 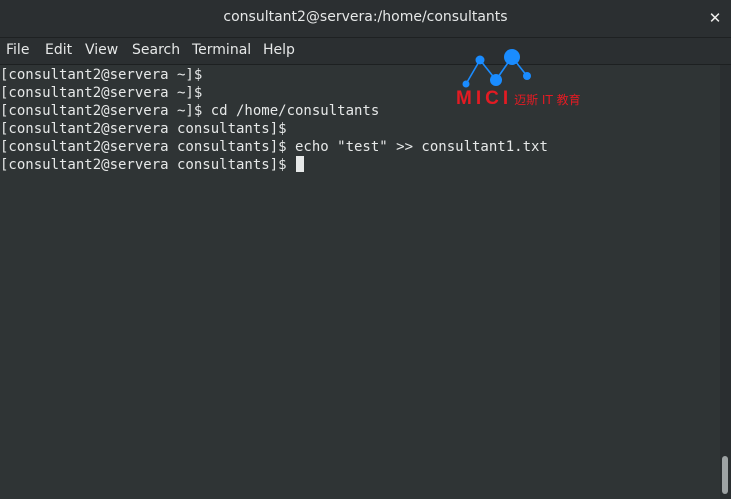 What do you see at coordinates (221, 50) in the screenshot?
I see `menu-terminal: Terminal` at bounding box center [221, 50].